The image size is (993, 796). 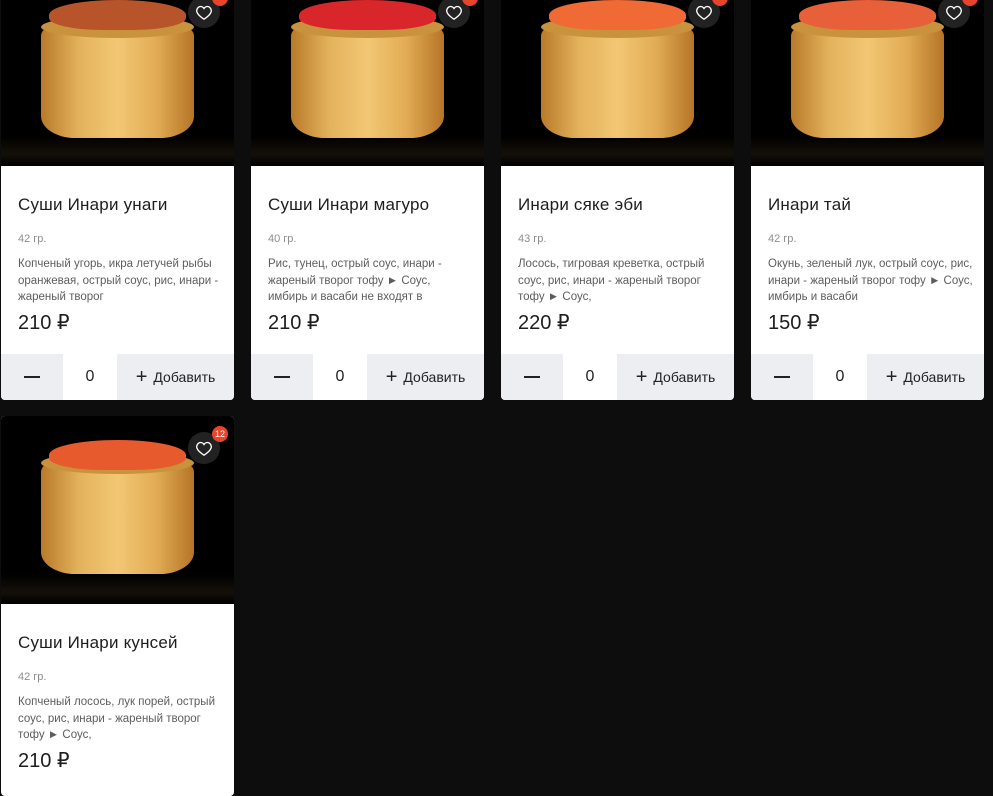 What do you see at coordinates (532, 239) in the screenshot?
I see `product-weight: 43 гр.` at bounding box center [532, 239].